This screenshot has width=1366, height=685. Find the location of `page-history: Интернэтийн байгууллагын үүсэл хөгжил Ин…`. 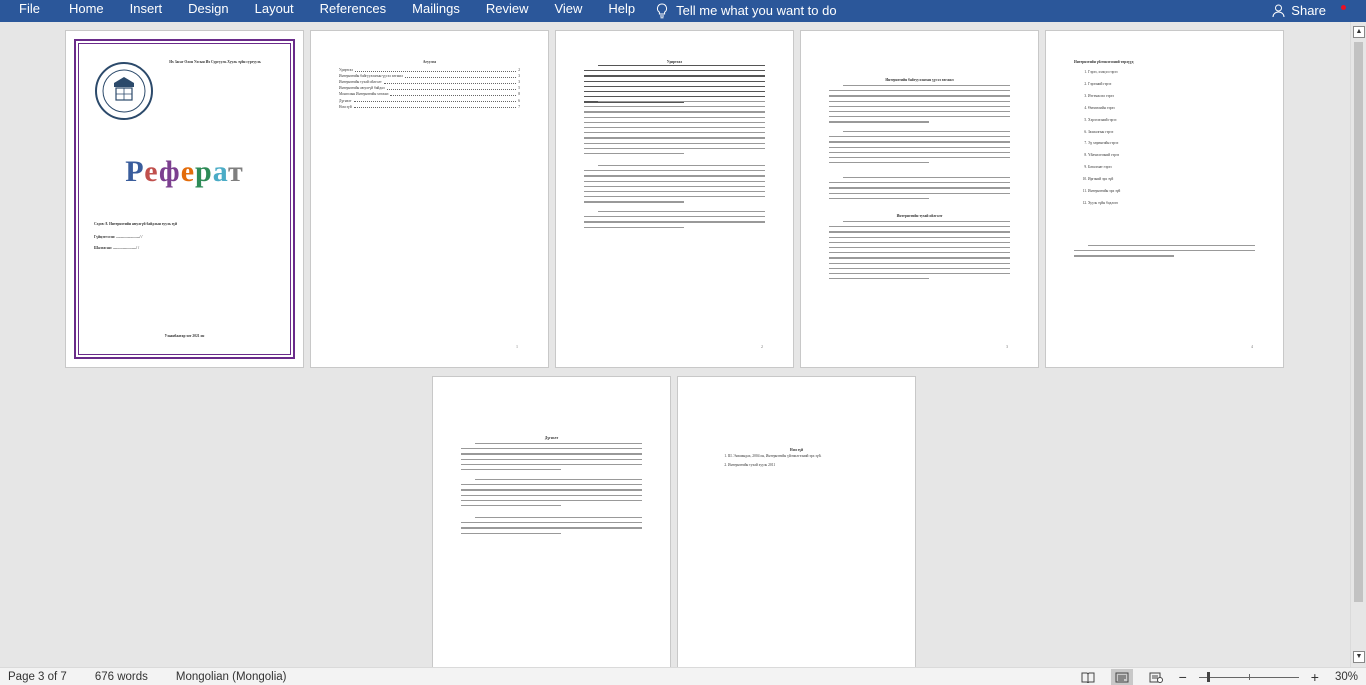

page-history: Интернэтийн байгууллагын үүсэл хөгжил Ин… is located at coordinates (919, 199).